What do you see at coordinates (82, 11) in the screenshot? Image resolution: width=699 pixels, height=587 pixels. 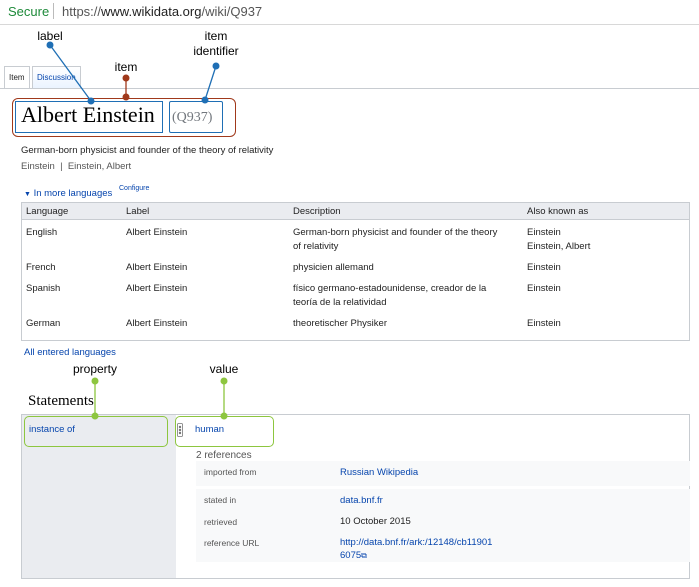 I see `url-scheme: https://` at bounding box center [82, 11].